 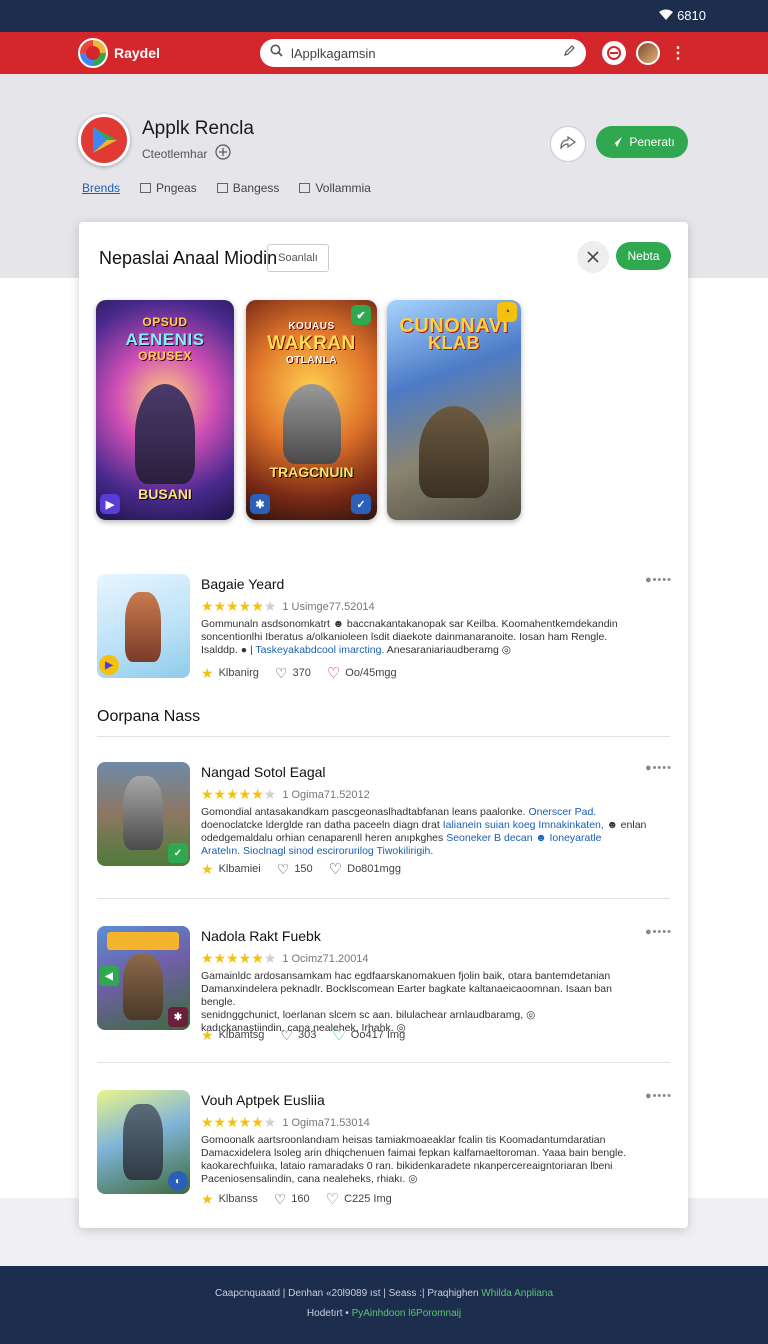 I want to click on tab-label: Brends, so click(x=101, y=188).